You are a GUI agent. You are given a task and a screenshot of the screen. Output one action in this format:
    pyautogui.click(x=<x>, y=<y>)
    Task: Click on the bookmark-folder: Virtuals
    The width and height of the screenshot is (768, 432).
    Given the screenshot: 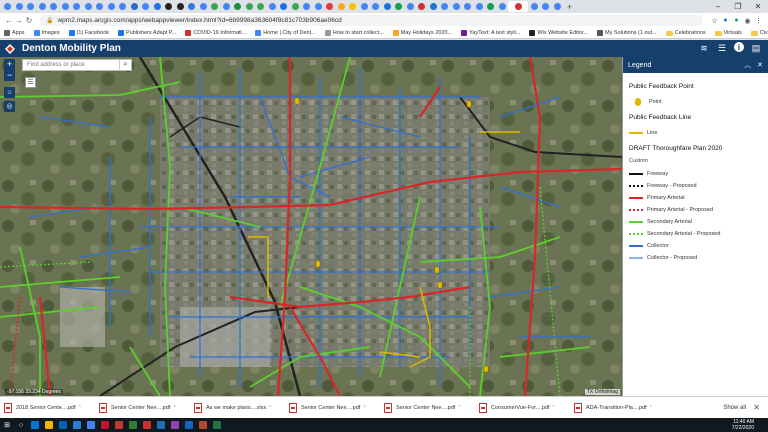 What is the action you would take?
    pyautogui.click(x=728, y=33)
    